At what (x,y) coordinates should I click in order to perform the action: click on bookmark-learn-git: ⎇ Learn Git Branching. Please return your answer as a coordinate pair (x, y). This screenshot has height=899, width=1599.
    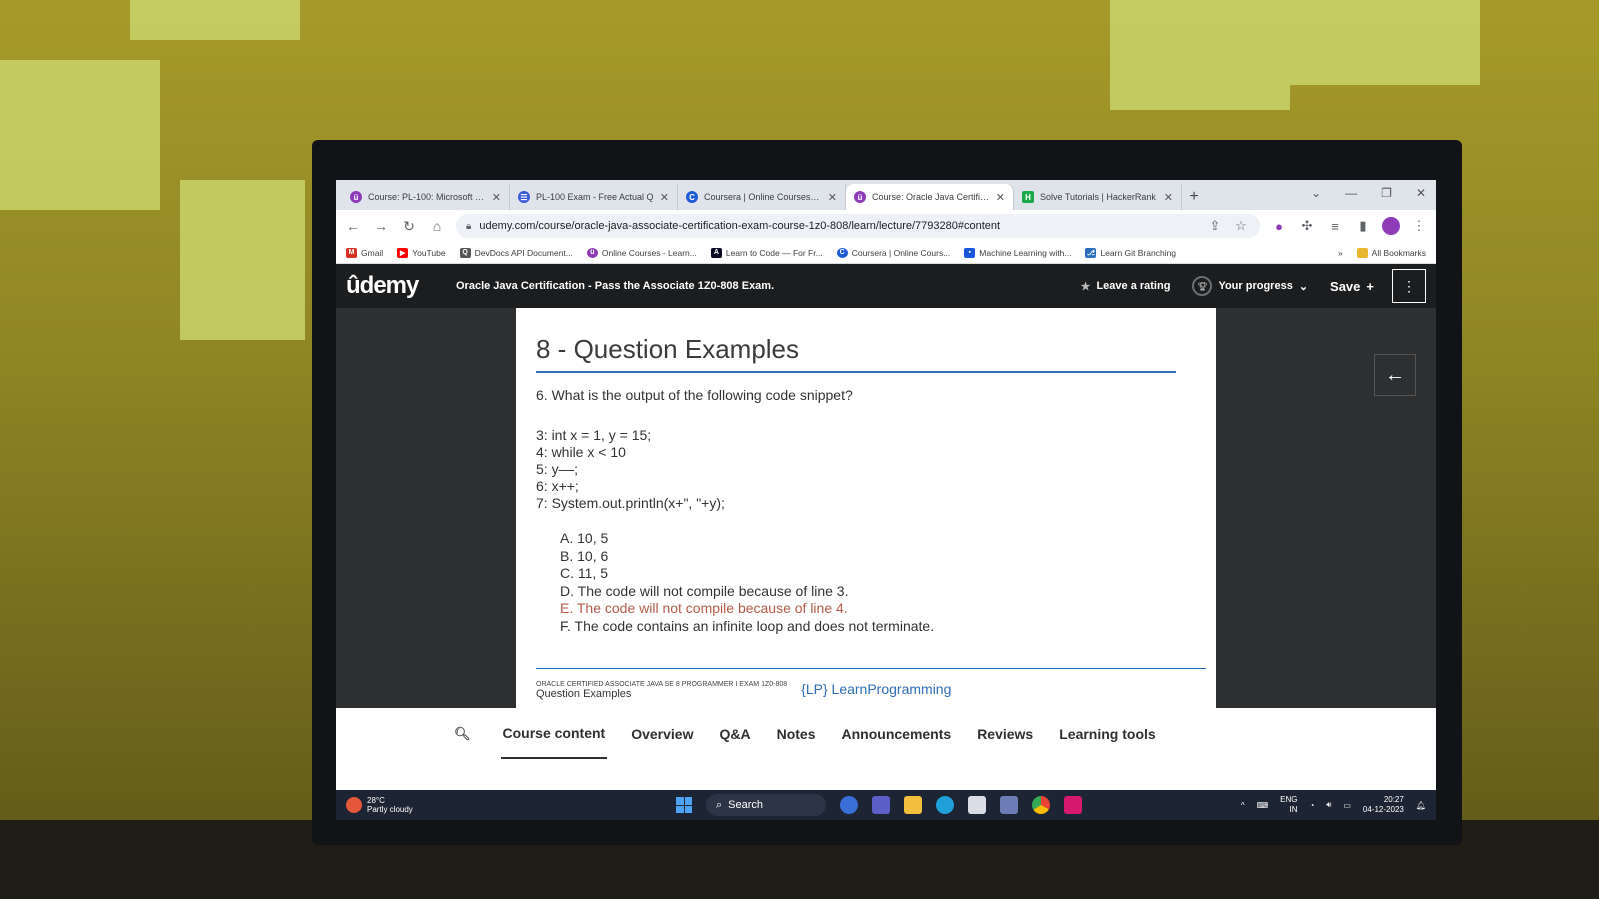
    Looking at the image, I should click on (1131, 252).